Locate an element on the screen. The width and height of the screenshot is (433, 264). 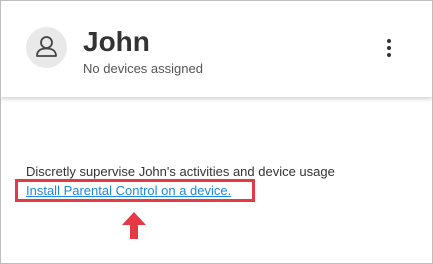
profile-name: John is located at coordinates (116, 41).